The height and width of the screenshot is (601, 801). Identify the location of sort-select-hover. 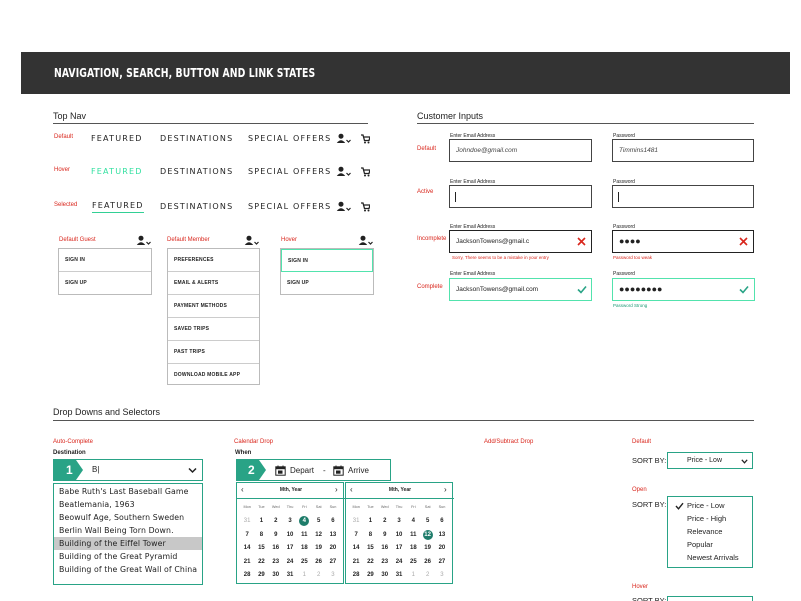
(710, 598).